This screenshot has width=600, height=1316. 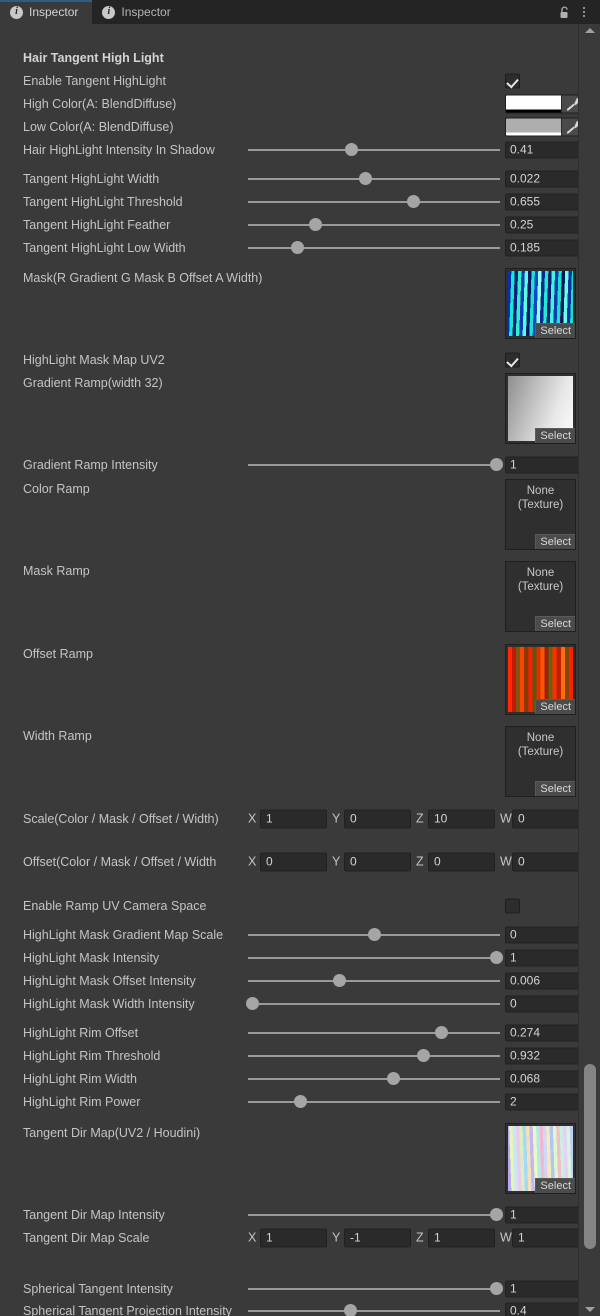 What do you see at coordinates (545, 1237) in the screenshot?
I see `vector-input-w: 1` at bounding box center [545, 1237].